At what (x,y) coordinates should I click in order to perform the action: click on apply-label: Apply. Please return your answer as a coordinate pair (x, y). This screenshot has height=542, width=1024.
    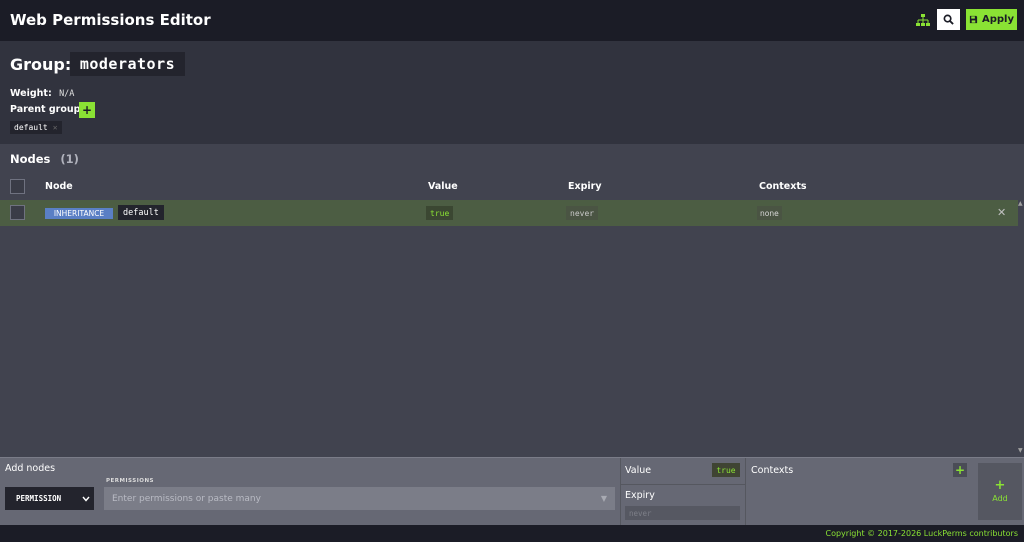
    Looking at the image, I should click on (997, 19).